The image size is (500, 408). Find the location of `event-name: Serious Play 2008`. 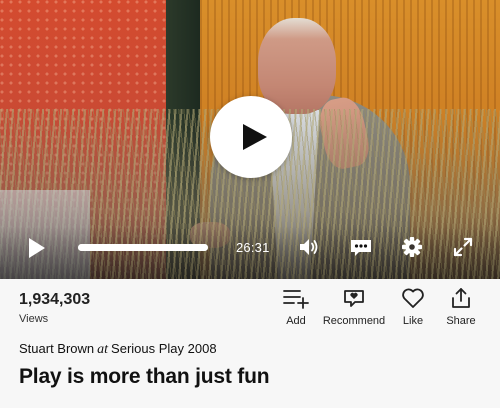

event-name: Serious Play 2008 is located at coordinates (164, 348).